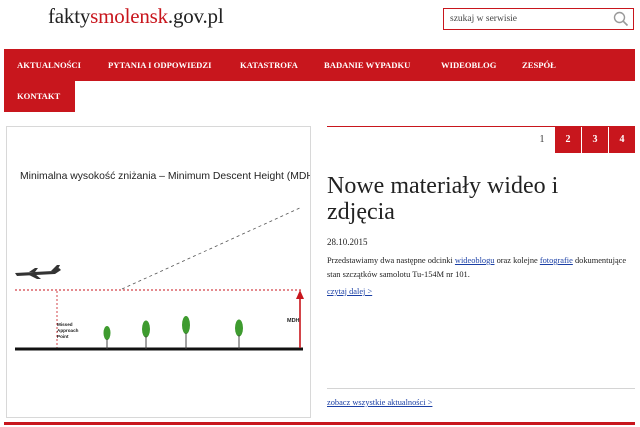 The width and height of the screenshot is (640, 427). I want to click on logo-part-smolensk: smolensk, so click(129, 16).